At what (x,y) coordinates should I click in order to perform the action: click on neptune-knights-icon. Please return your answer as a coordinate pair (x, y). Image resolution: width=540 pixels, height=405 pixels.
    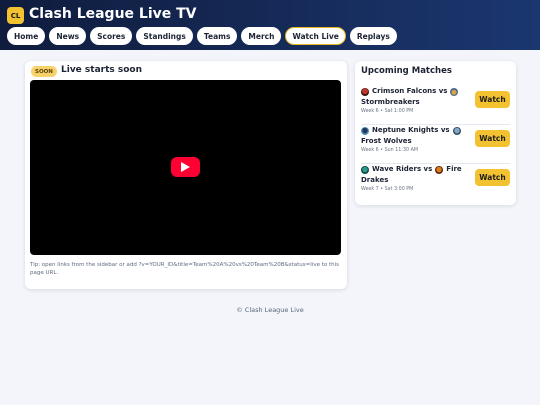
    Looking at the image, I should click on (365, 130).